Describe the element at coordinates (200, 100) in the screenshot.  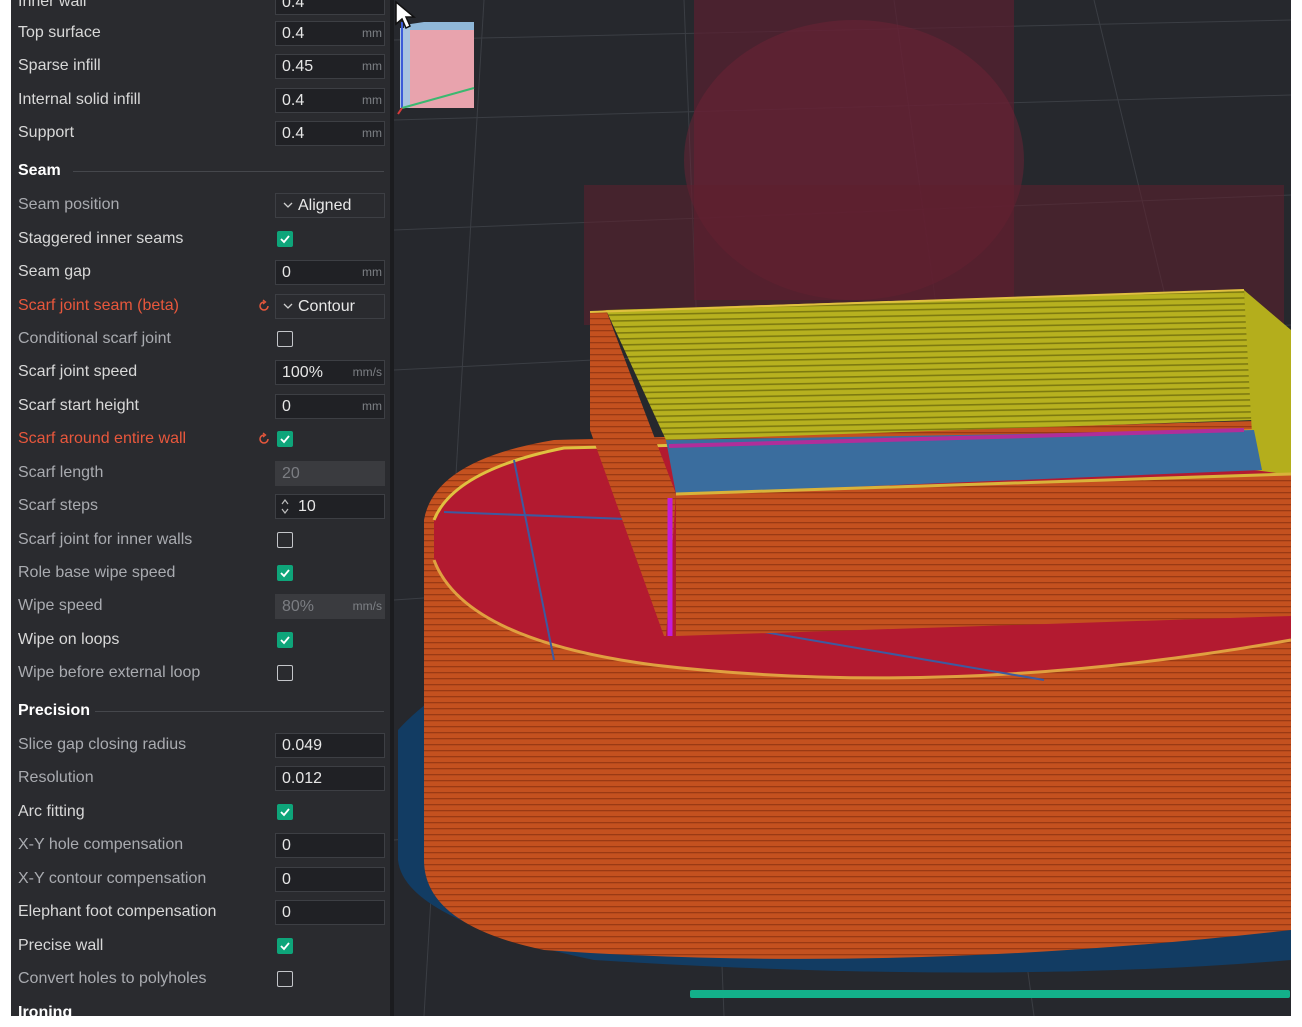
I see `row-internal-solid-infill: Internal solid infill 0.4 mm` at that location.